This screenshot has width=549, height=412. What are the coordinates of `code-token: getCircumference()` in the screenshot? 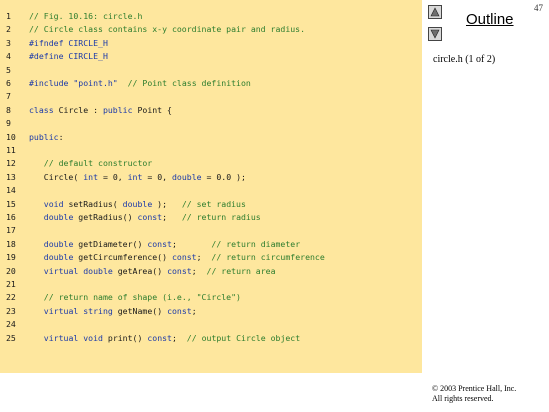 It's located at (122, 257).